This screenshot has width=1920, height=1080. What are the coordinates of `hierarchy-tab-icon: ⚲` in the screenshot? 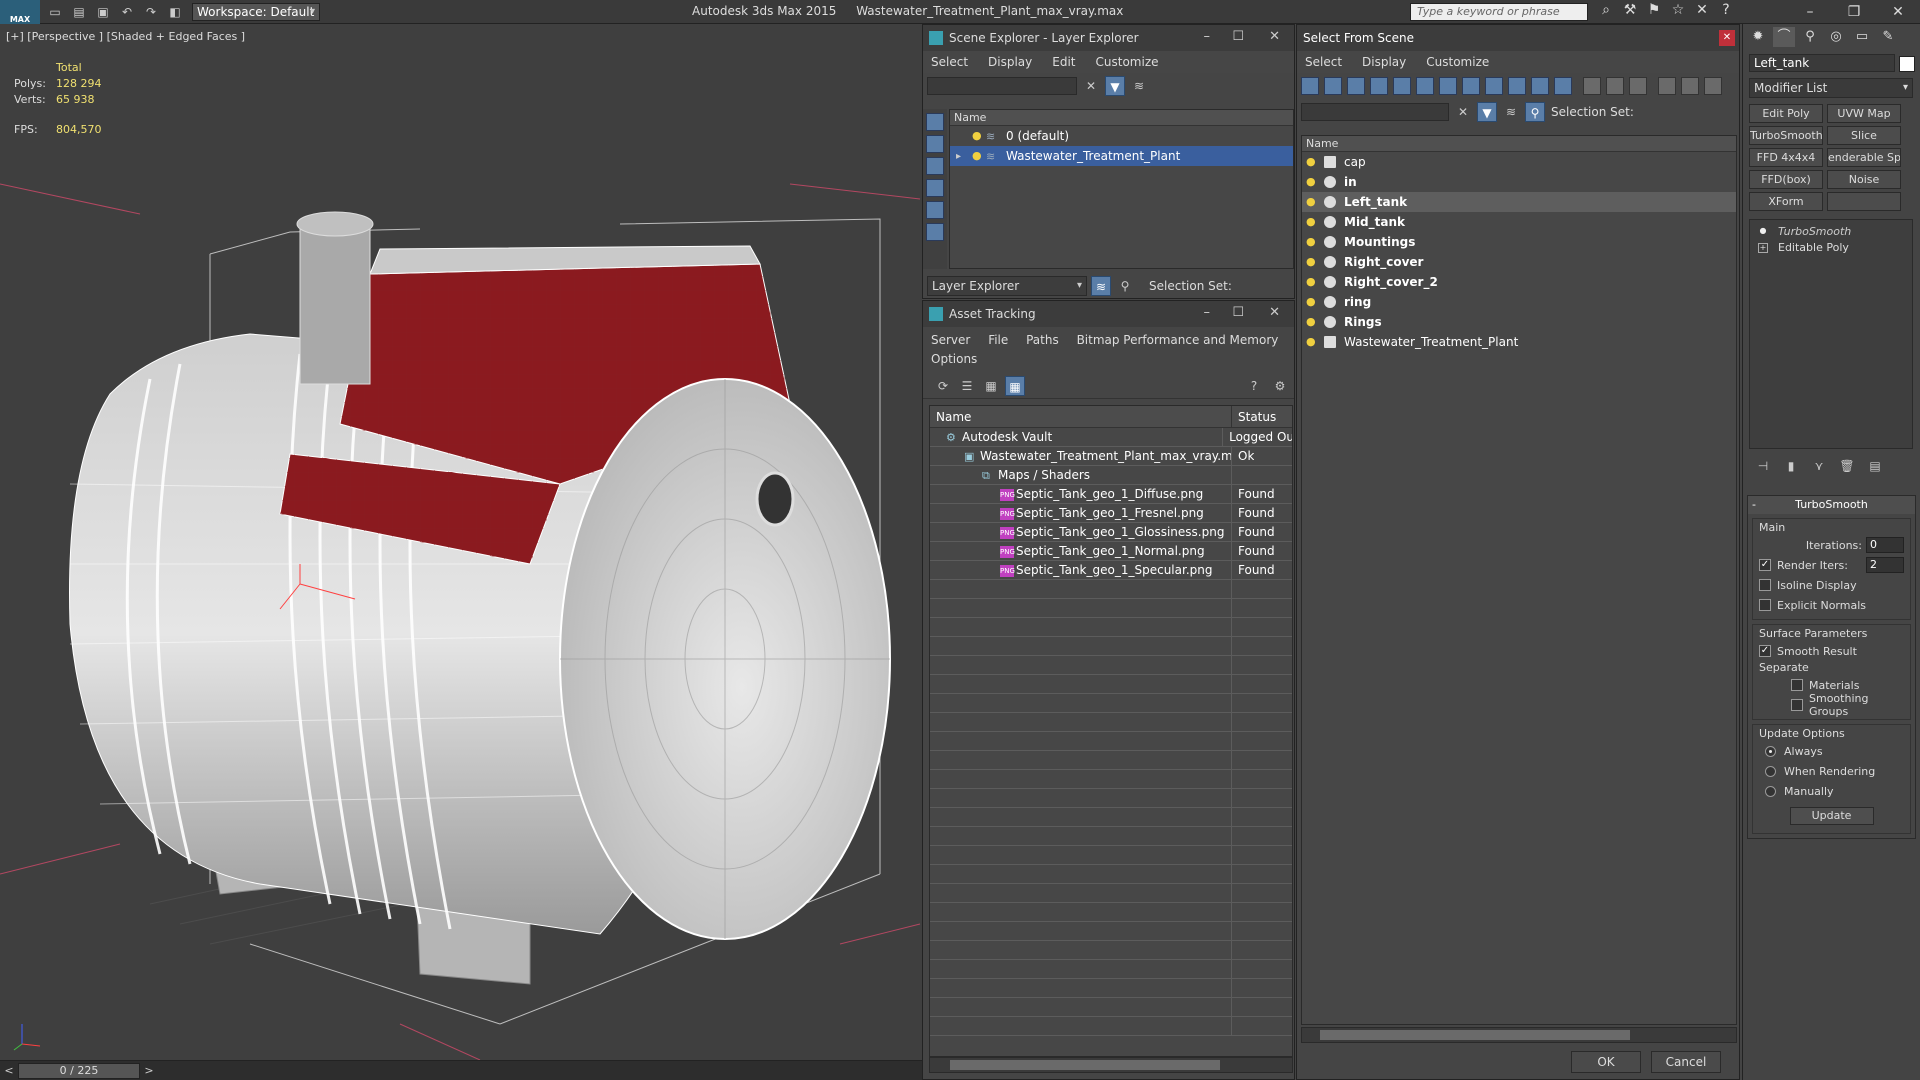 It's located at (1810, 37).